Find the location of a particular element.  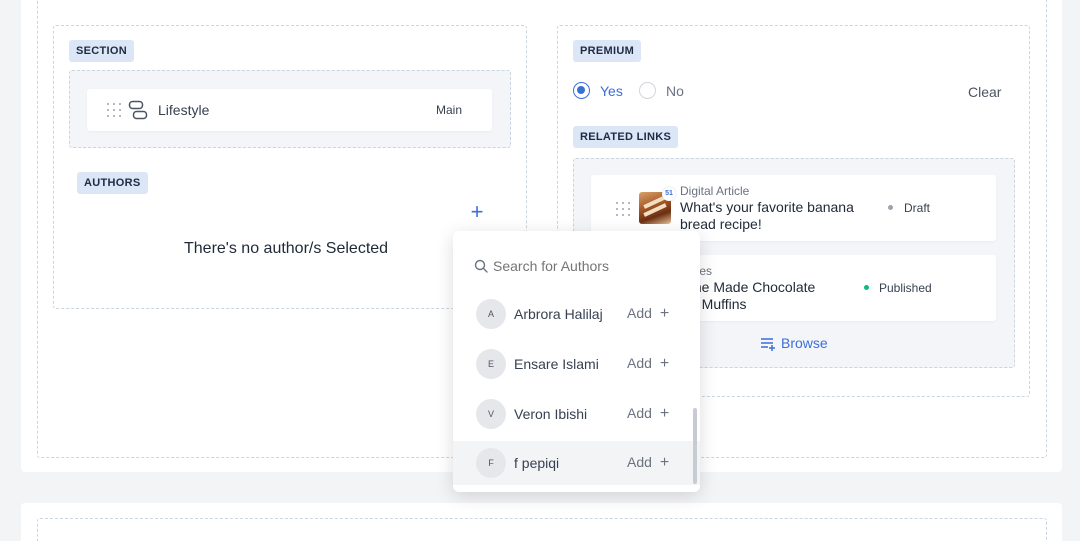

list-add-icon is located at coordinates (768, 344).